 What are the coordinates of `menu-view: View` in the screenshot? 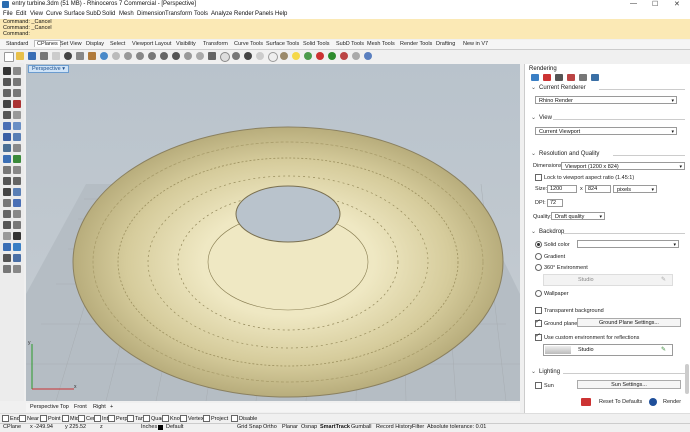 It's located at (36, 14).